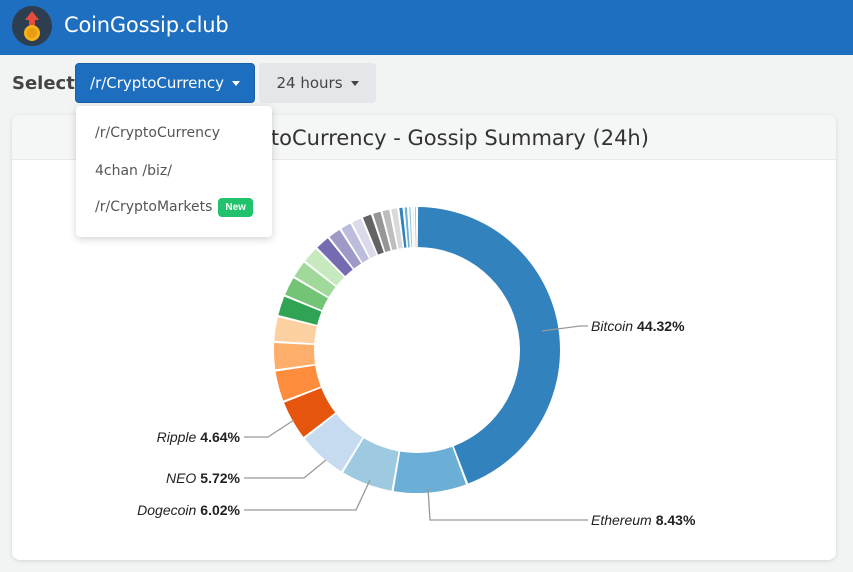 The image size is (853, 572). Describe the element at coordinates (199, 437) in the screenshot. I see `chart-label-ripple: Ripple 4.64%` at that location.